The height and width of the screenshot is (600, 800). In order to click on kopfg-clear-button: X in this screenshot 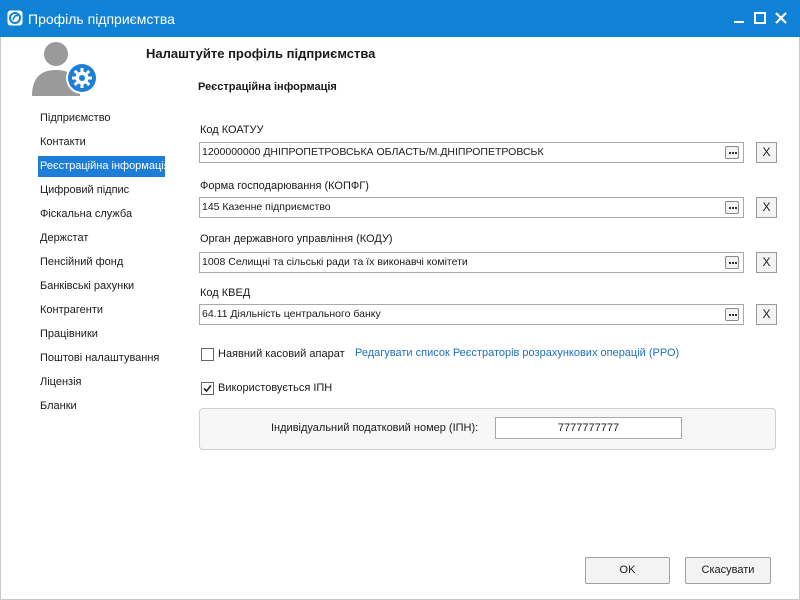, I will do `click(766, 207)`.